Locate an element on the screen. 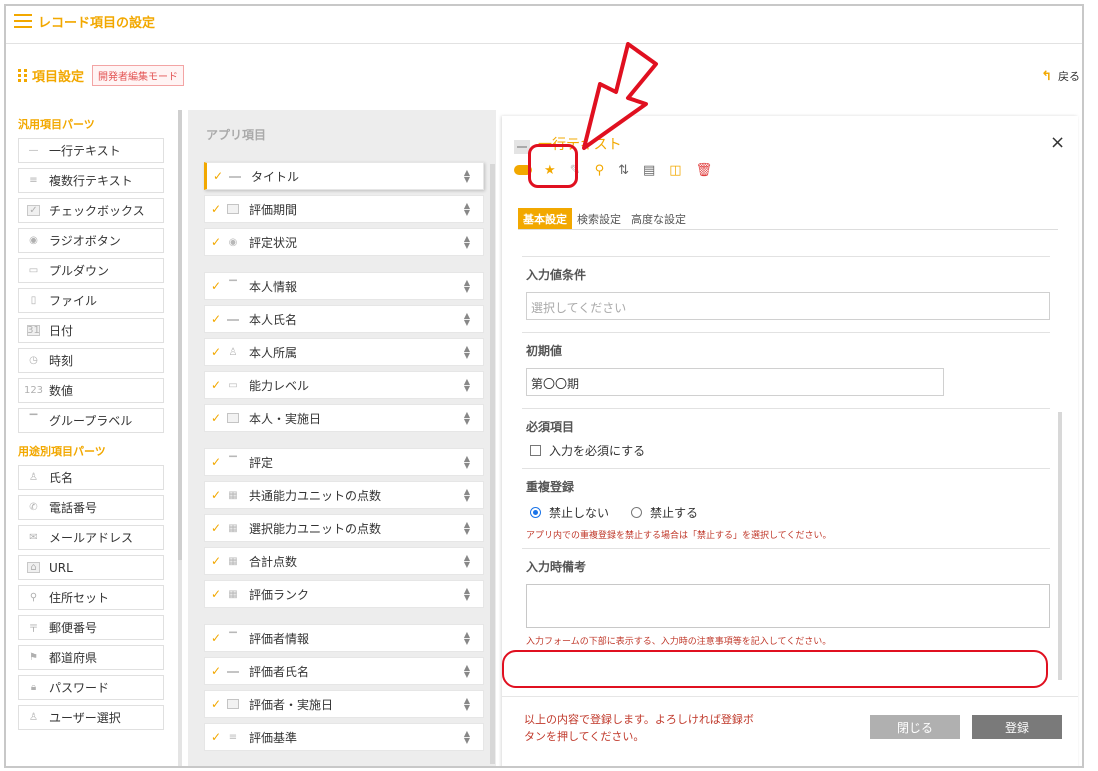 The image size is (1098, 771). app-item: ✓ ▔ 評価者情報 ▲ ▼ is located at coordinates (344, 638).